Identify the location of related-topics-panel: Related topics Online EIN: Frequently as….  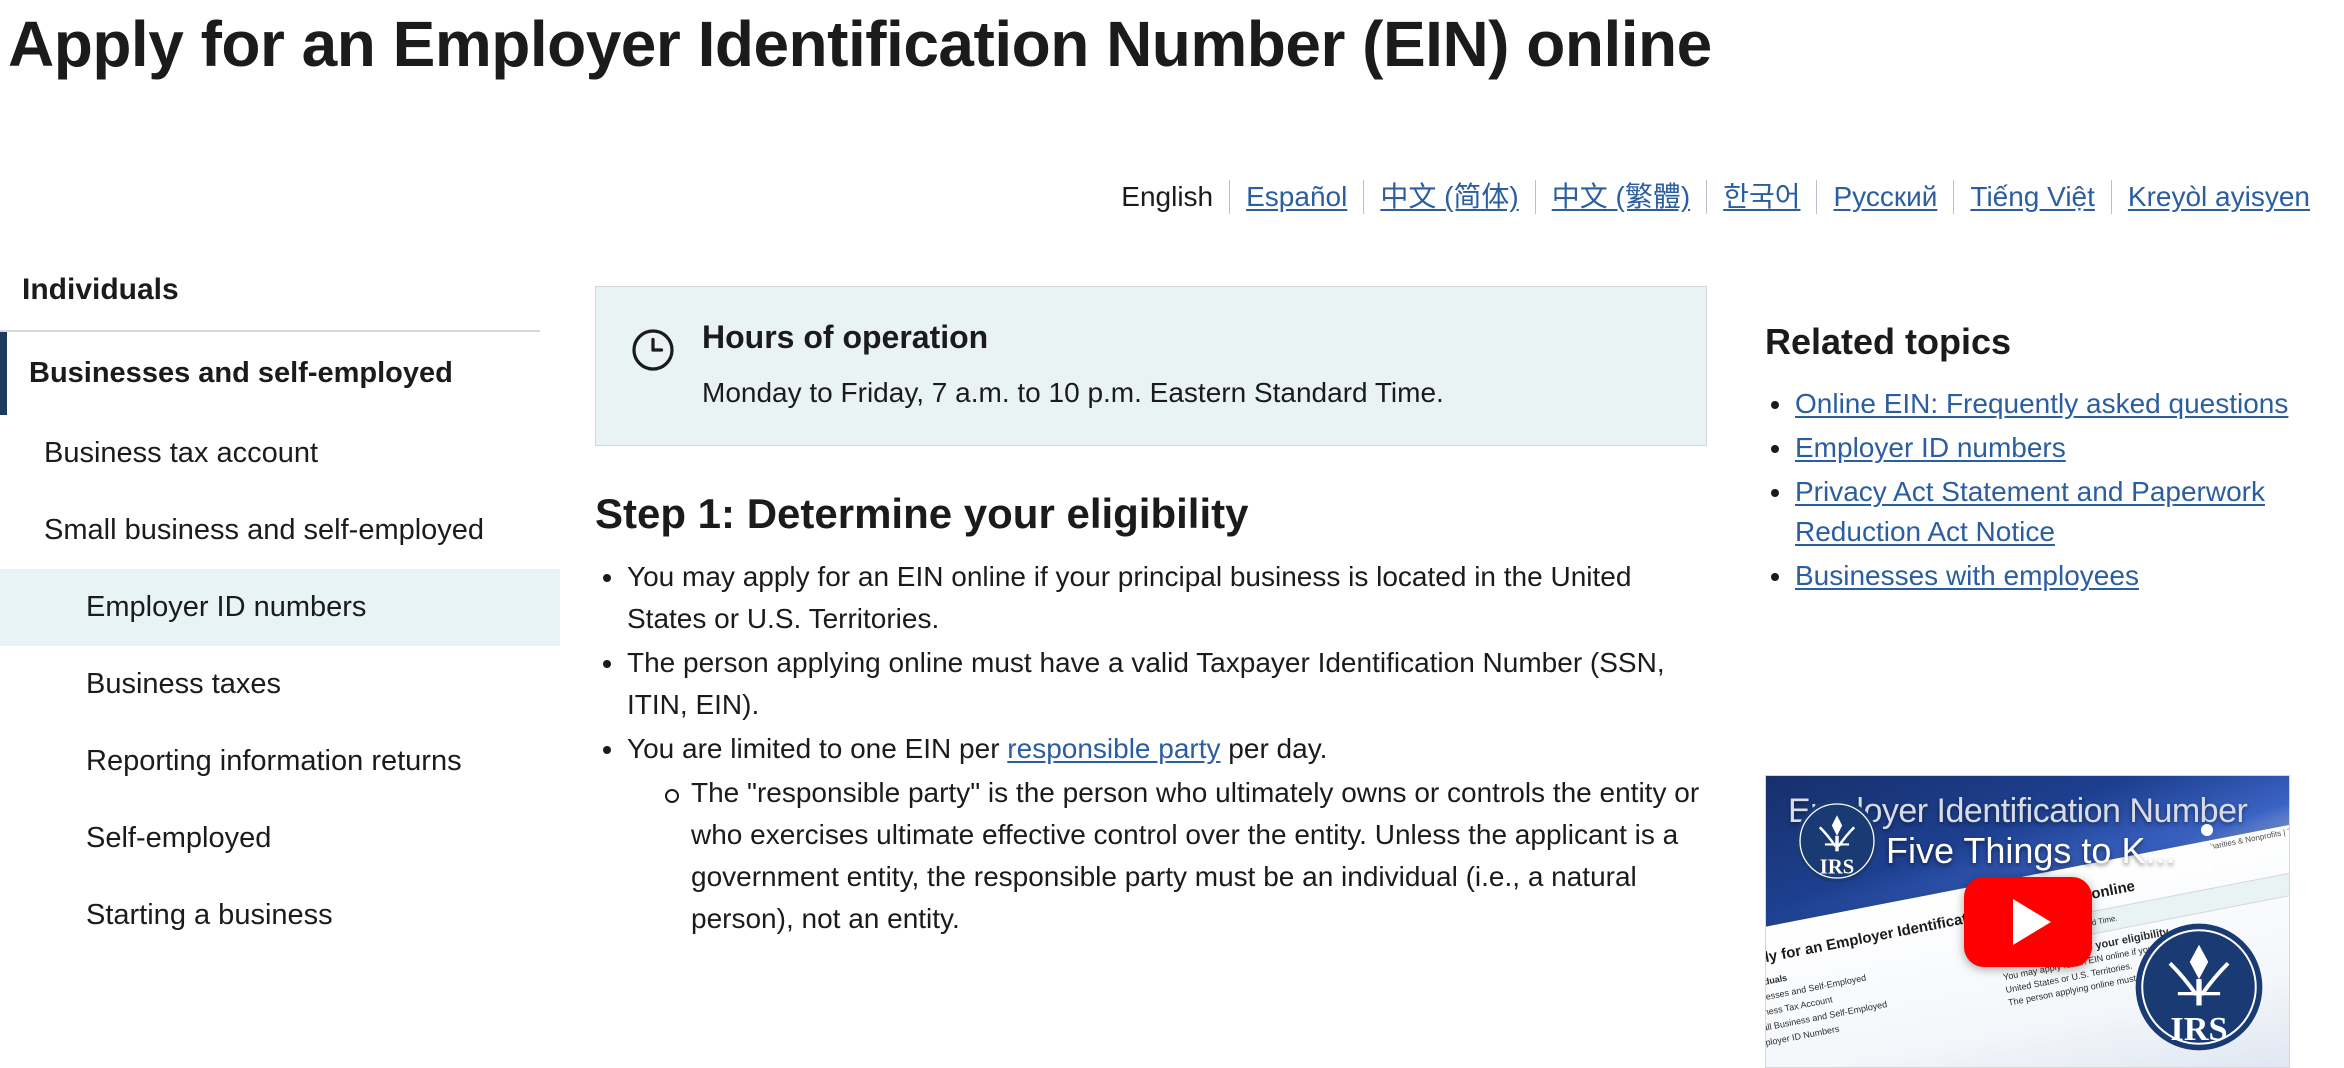
(2027, 460).